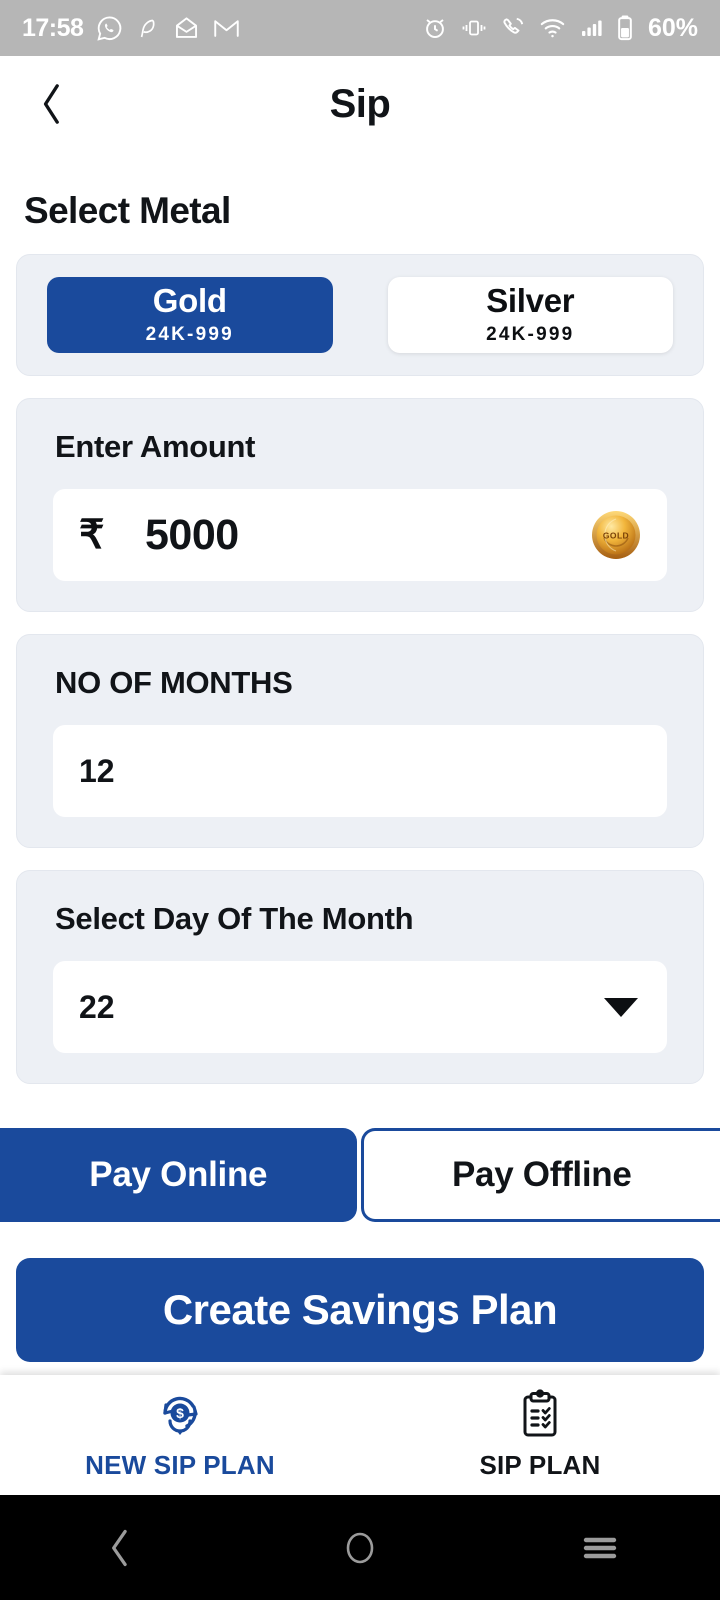 This screenshot has height=1600, width=720. What do you see at coordinates (192, 534) in the screenshot?
I see `amount-value: 5000` at bounding box center [192, 534].